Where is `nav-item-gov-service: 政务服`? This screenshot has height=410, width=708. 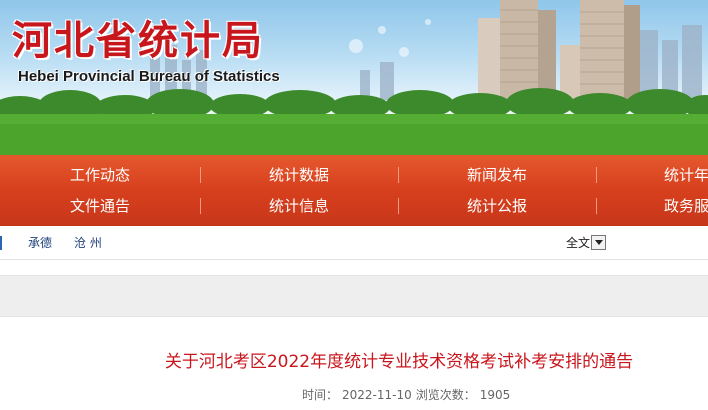
nav-item-gov-service: 政务服 is located at coordinates (652, 205).